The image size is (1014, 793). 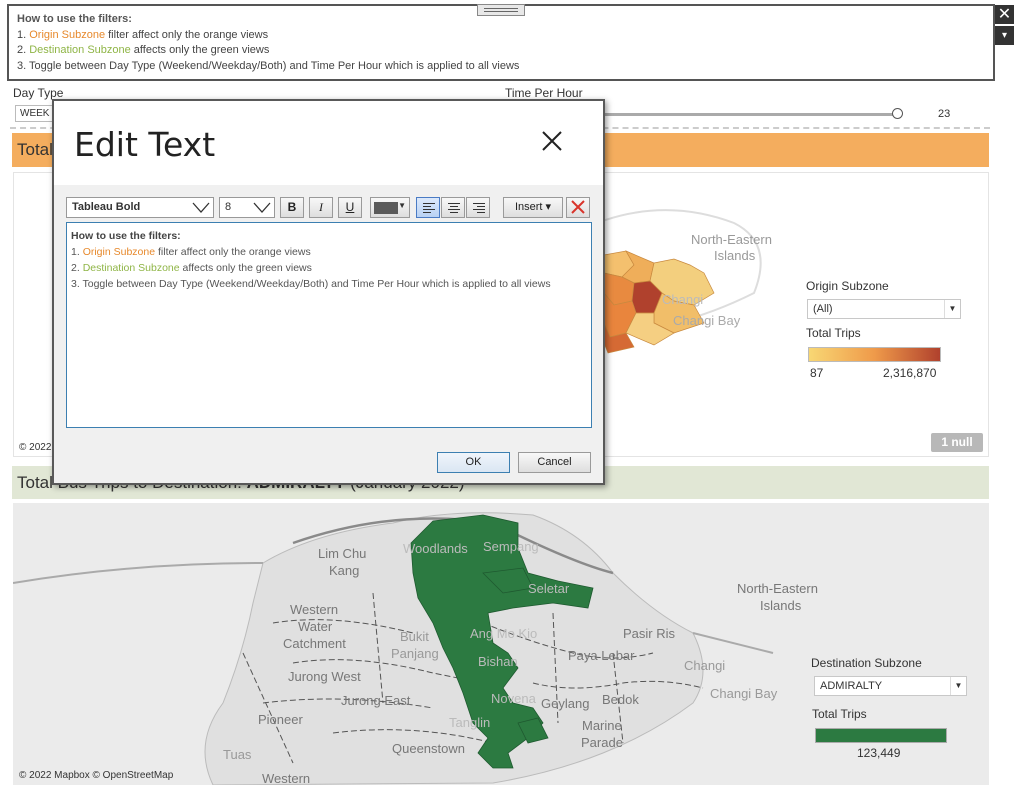 What do you see at coordinates (874, 354) in the screenshot?
I see `origin-color-legend` at bounding box center [874, 354].